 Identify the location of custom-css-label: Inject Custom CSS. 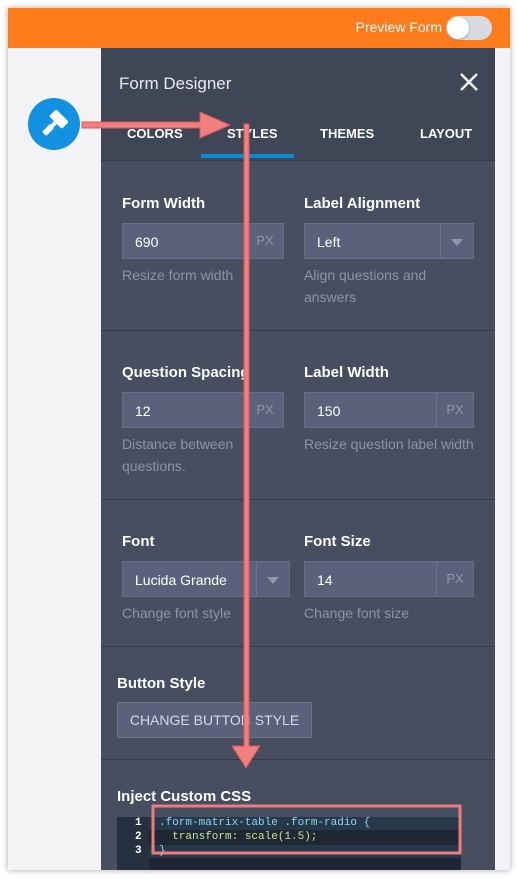
(184, 796).